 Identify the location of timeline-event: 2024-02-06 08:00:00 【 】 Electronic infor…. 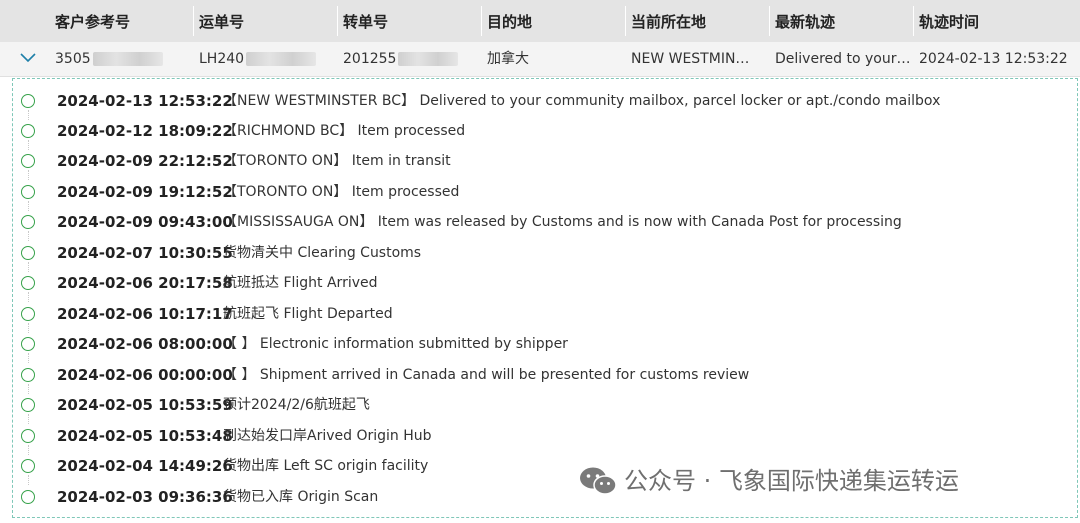
(543, 347).